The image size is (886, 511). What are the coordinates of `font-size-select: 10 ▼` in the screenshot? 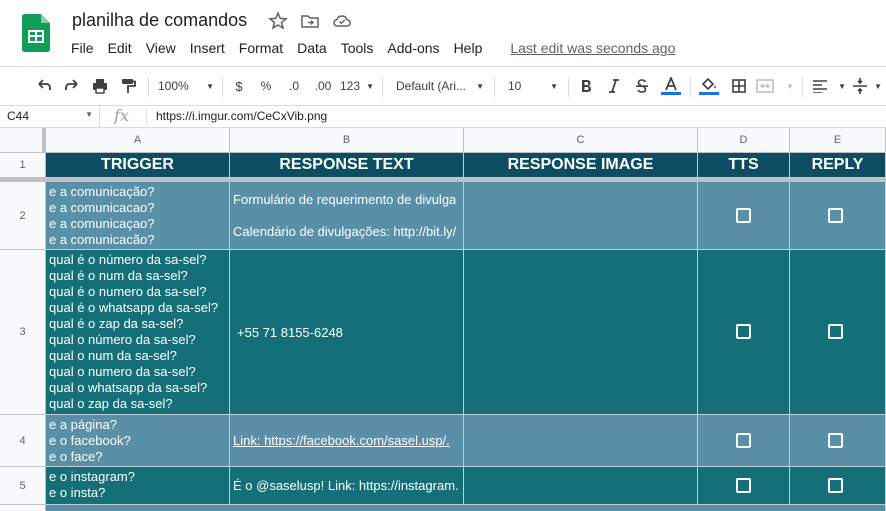 It's located at (533, 86).